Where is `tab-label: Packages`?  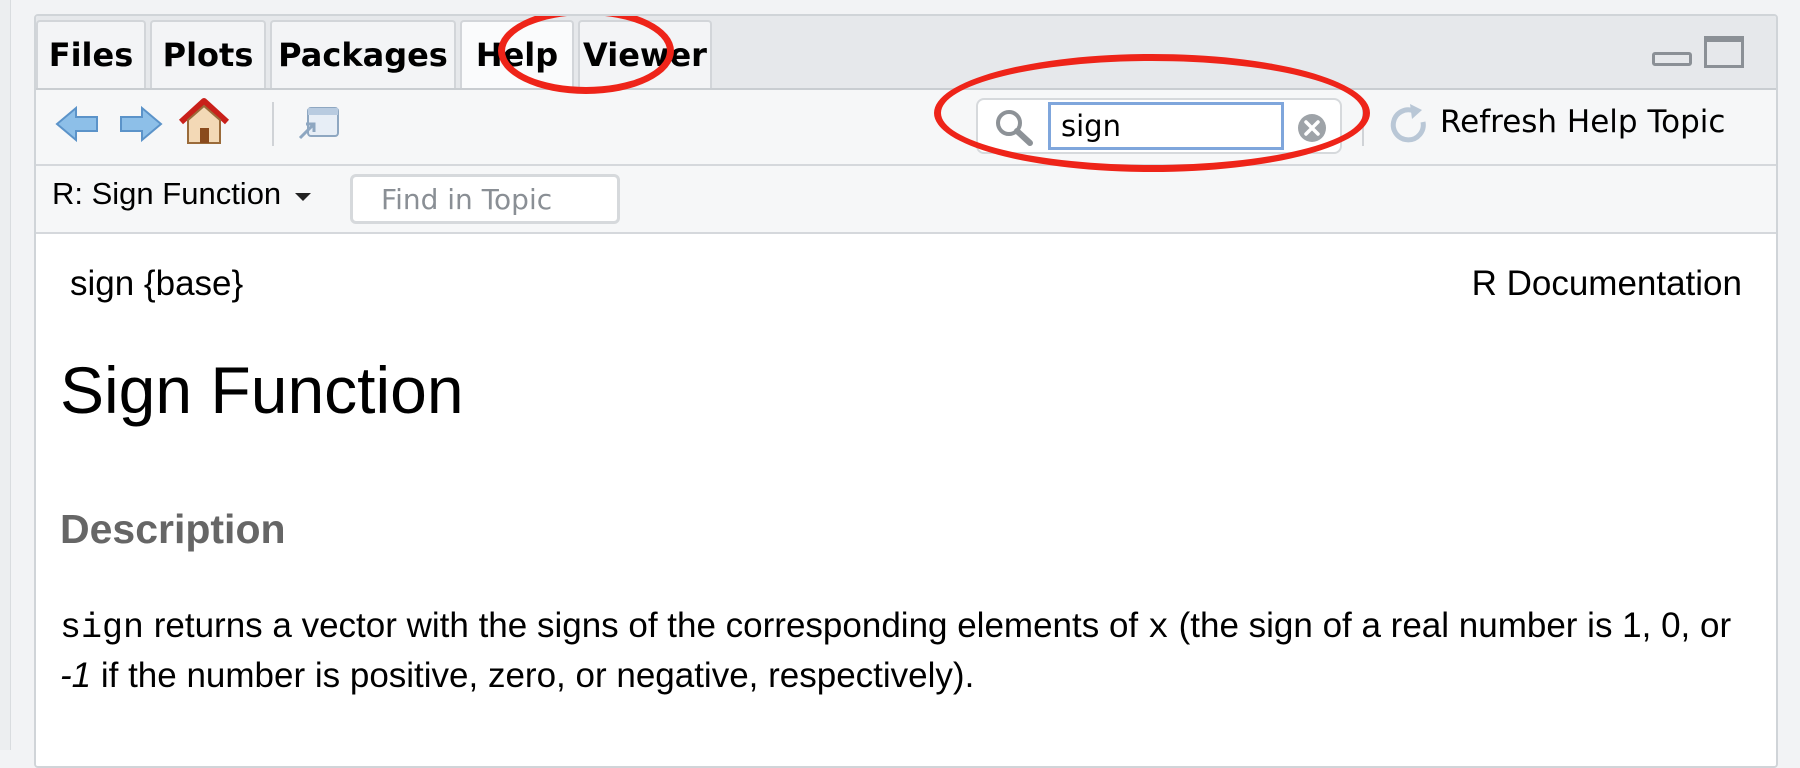 tab-label: Packages is located at coordinates (363, 55).